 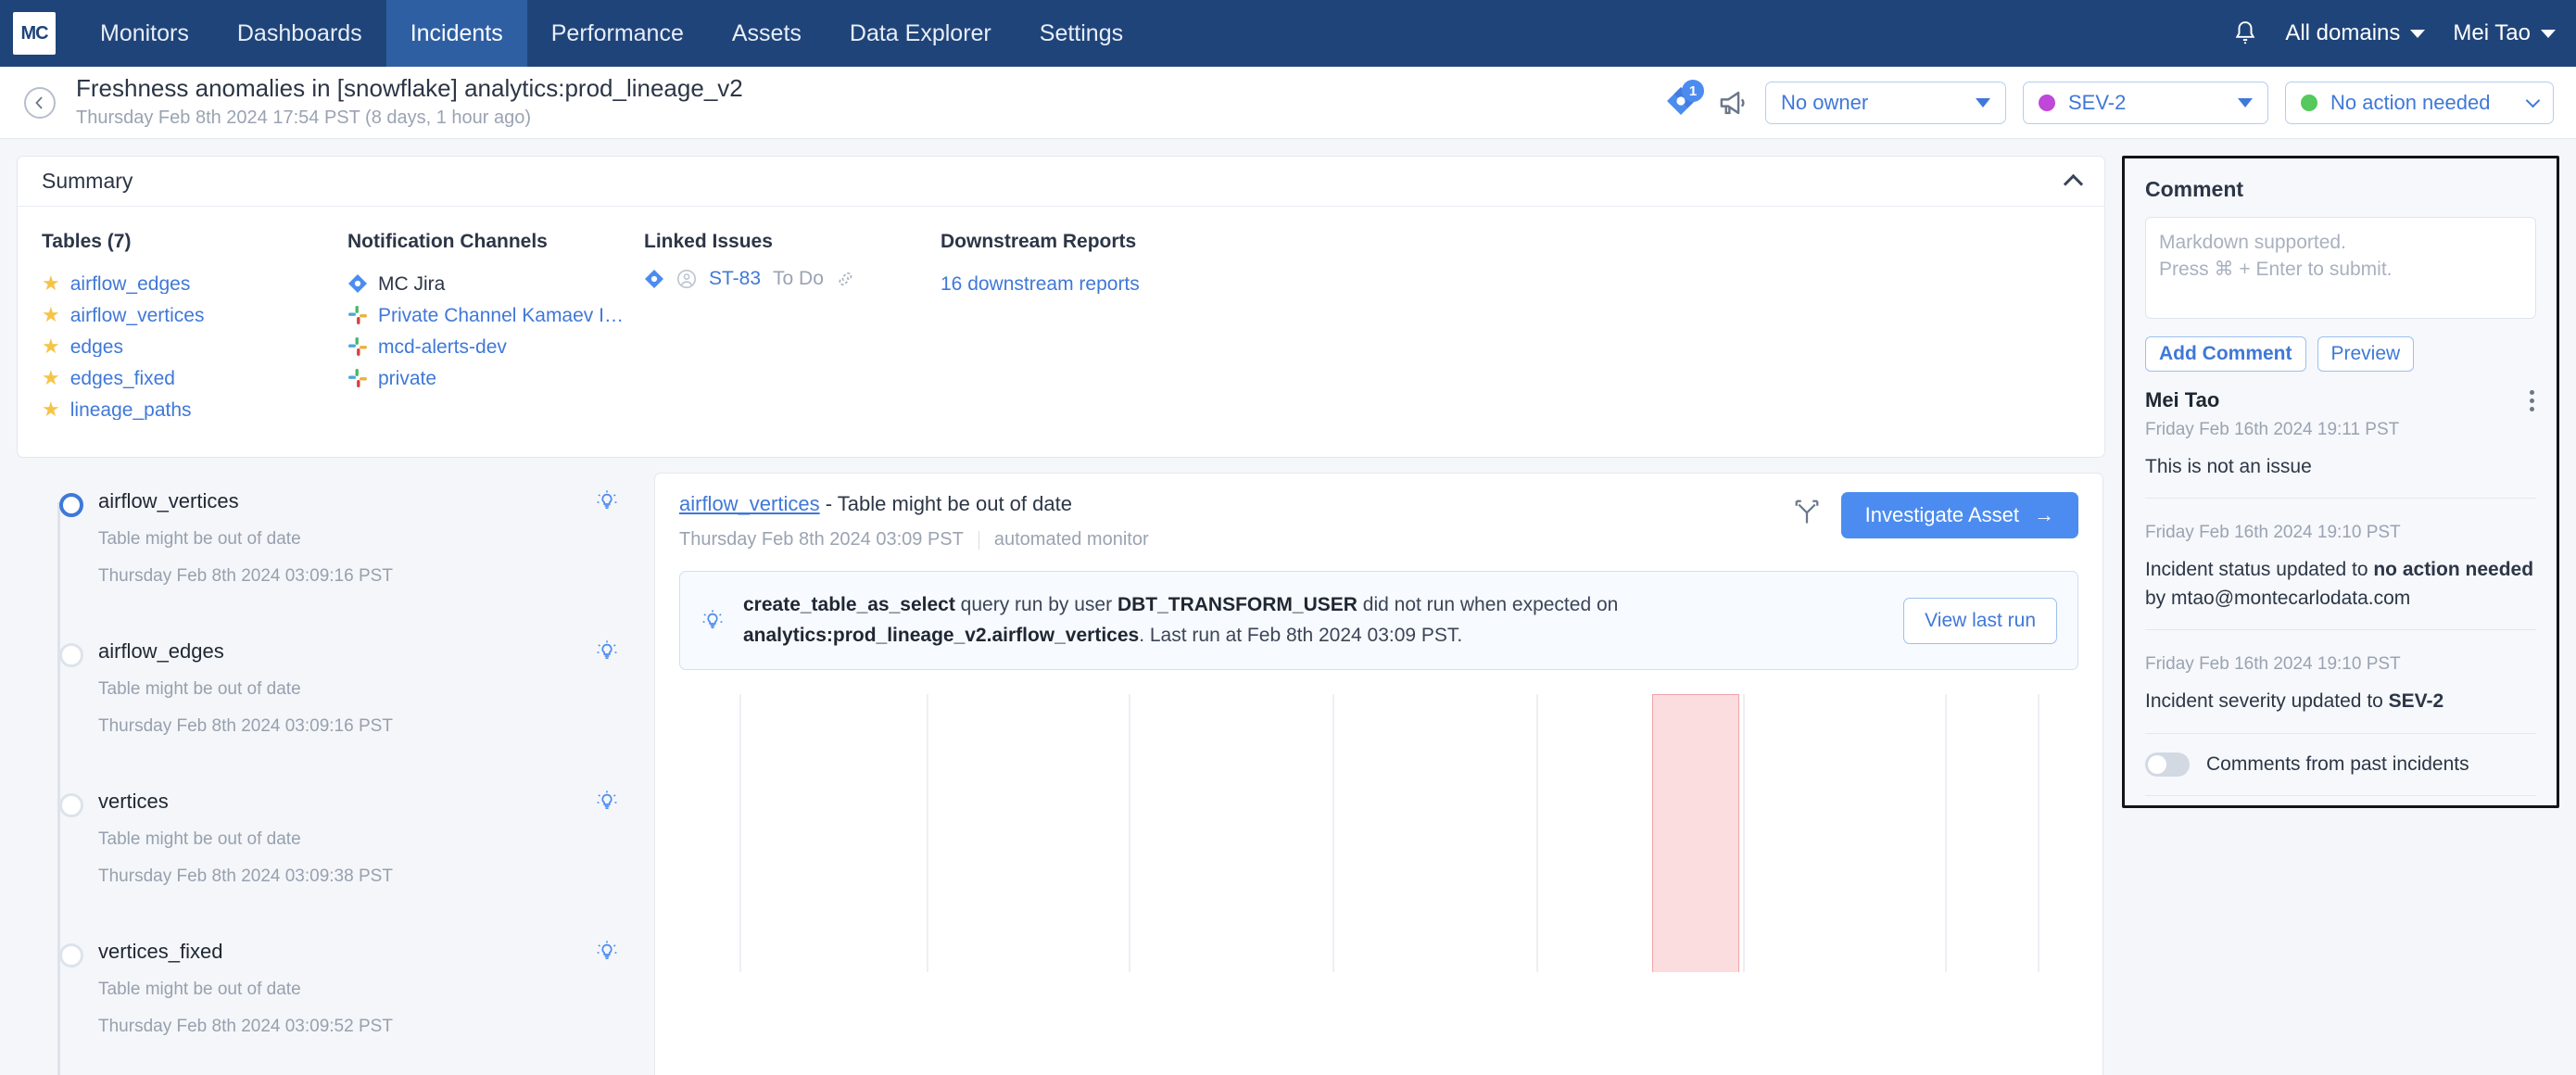 What do you see at coordinates (2531, 400) in the screenshot?
I see `comment-menu-icon` at bounding box center [2531, 400].